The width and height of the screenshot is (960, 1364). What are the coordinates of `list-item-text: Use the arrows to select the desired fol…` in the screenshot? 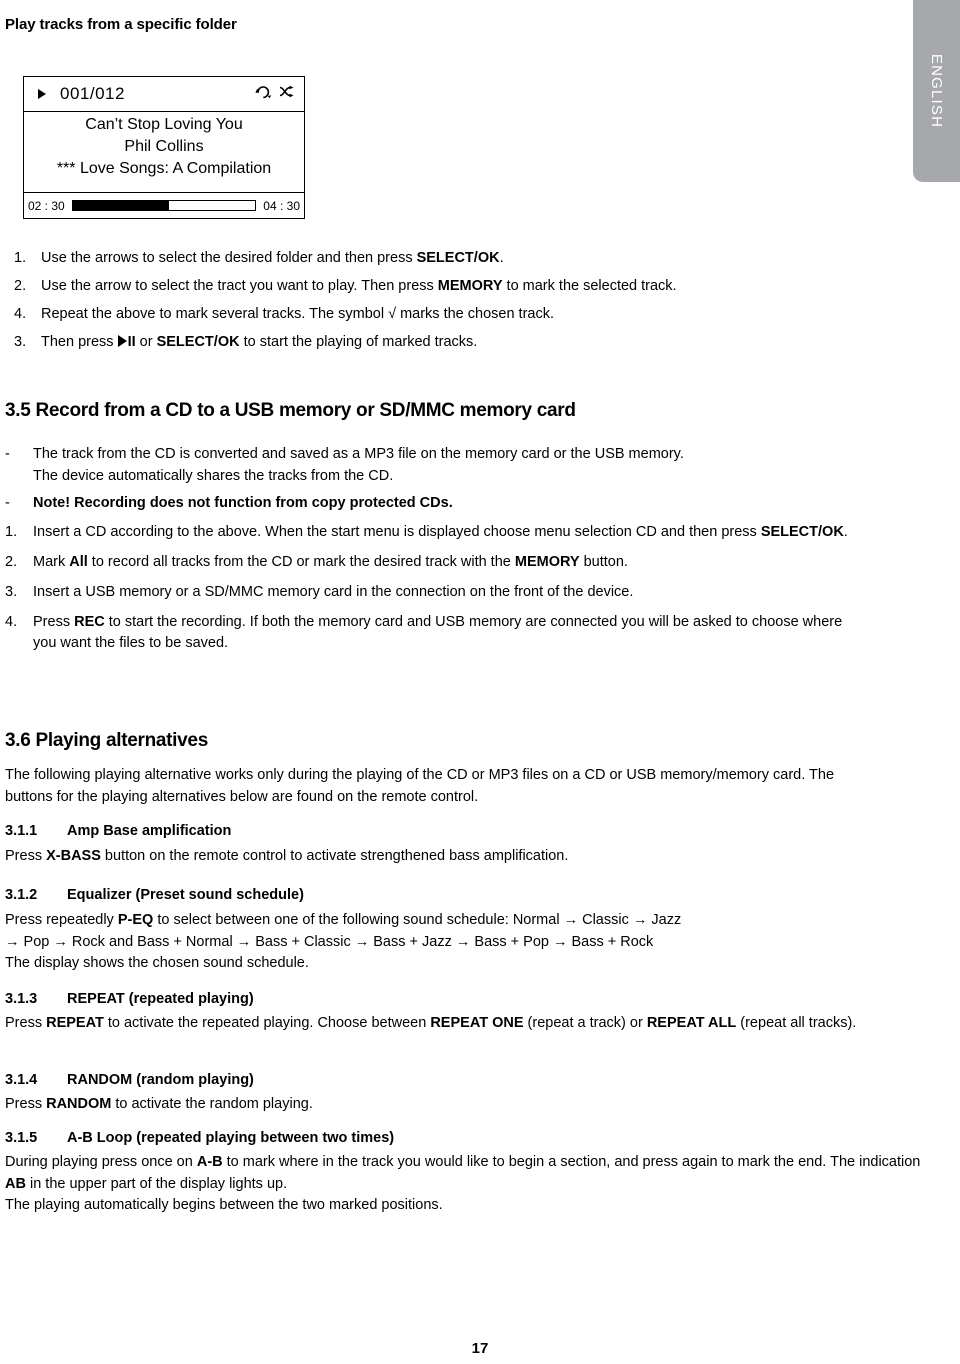 It's located at (272, 258).